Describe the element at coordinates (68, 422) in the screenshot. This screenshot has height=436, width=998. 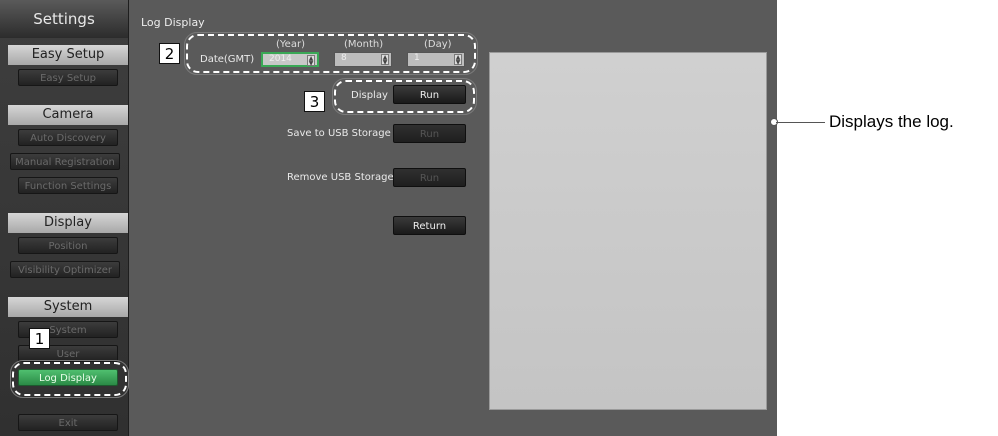
I see `exit-button: Exit` at that location.